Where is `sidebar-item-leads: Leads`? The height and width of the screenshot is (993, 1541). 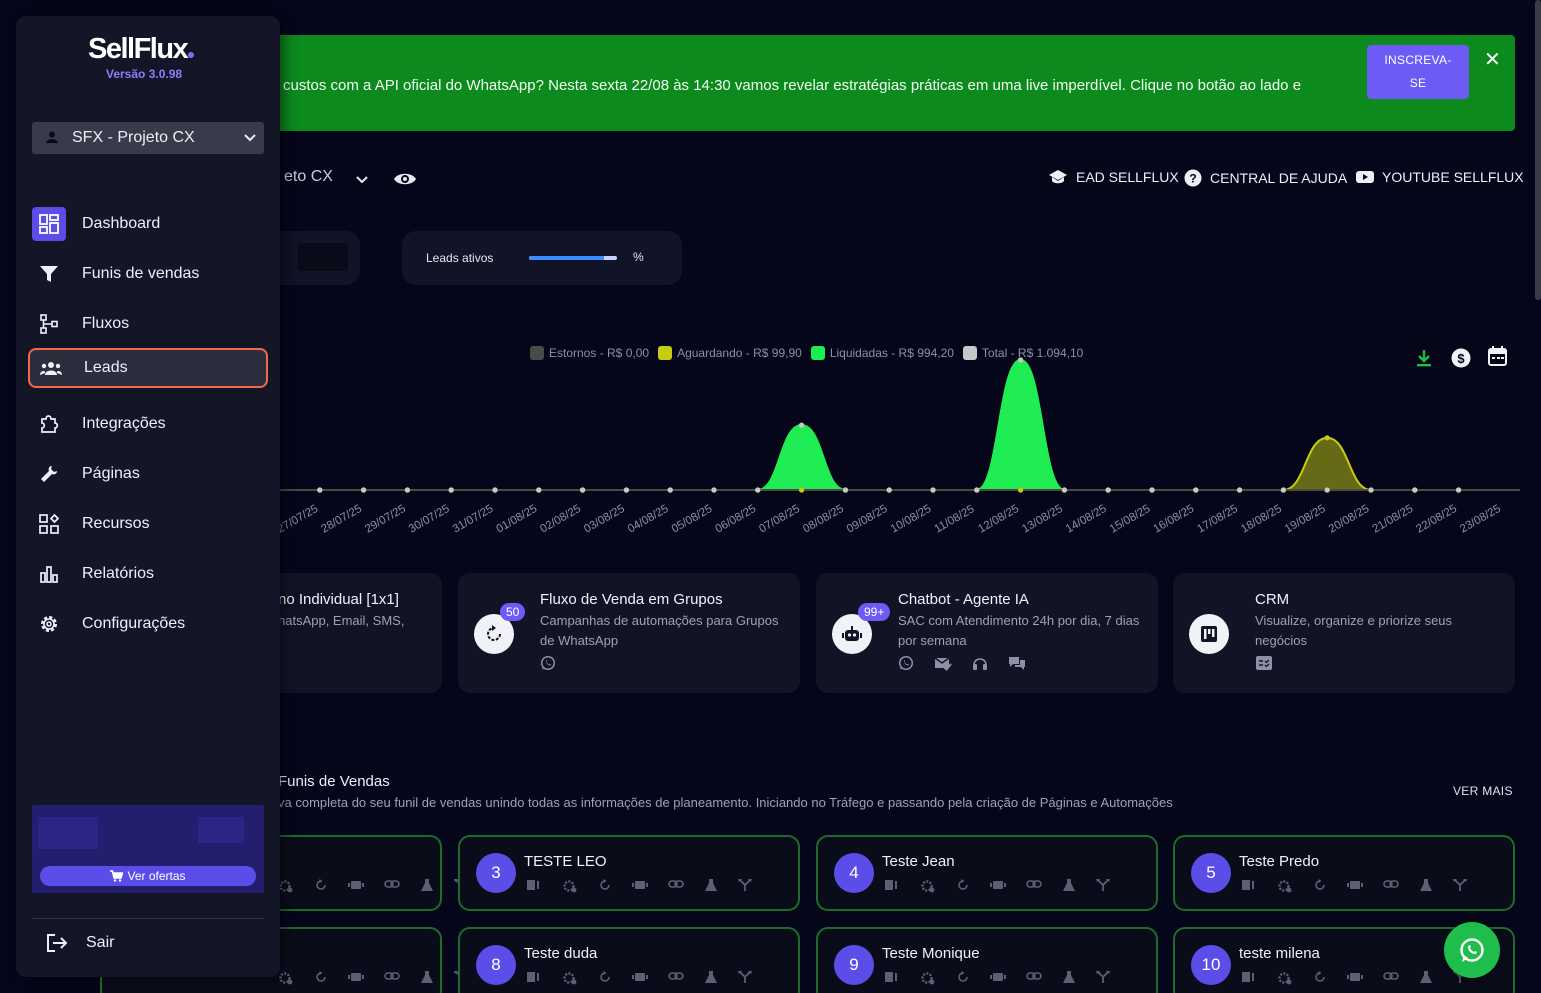 sidebar-item-leads: Leads is located at coordinates (148, 368).